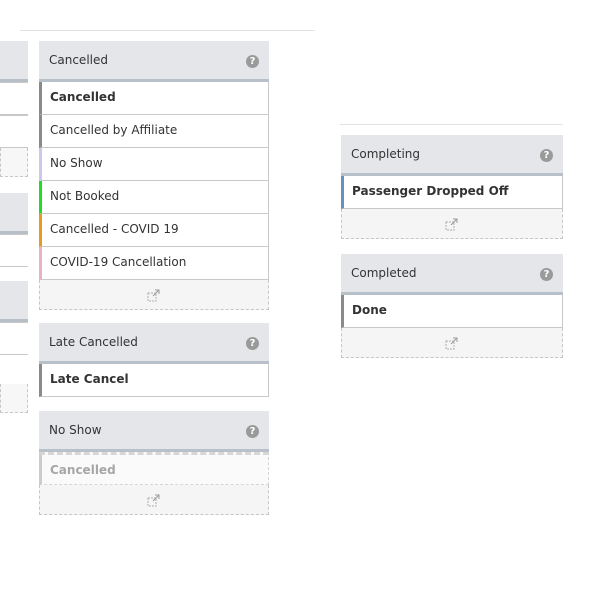 Image resolution: width=597 pixels, height=610 pixels. Describe the element at coordinates (154, 98) in the screenshot. I see `status-item: Cancelled` at that location.